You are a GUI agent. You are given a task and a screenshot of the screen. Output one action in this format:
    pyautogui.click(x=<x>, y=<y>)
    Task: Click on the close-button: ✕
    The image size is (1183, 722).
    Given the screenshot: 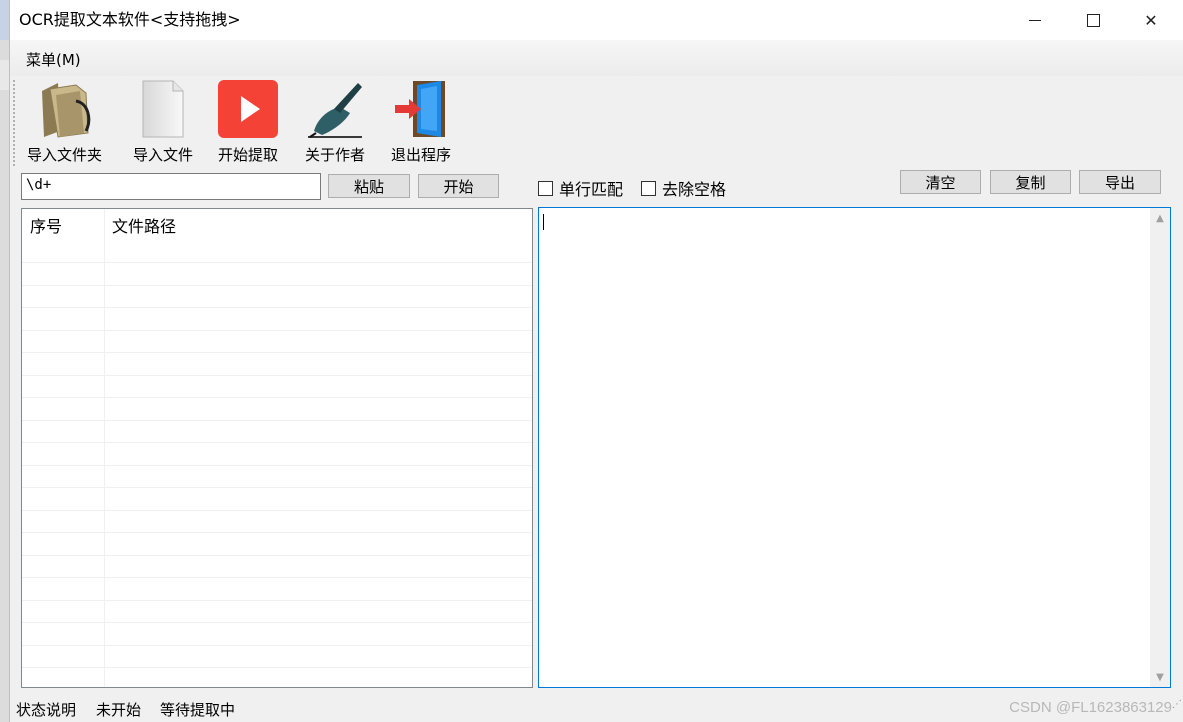 What is the action you would take?
    pyautogui.click(x=1151, y=20)
    